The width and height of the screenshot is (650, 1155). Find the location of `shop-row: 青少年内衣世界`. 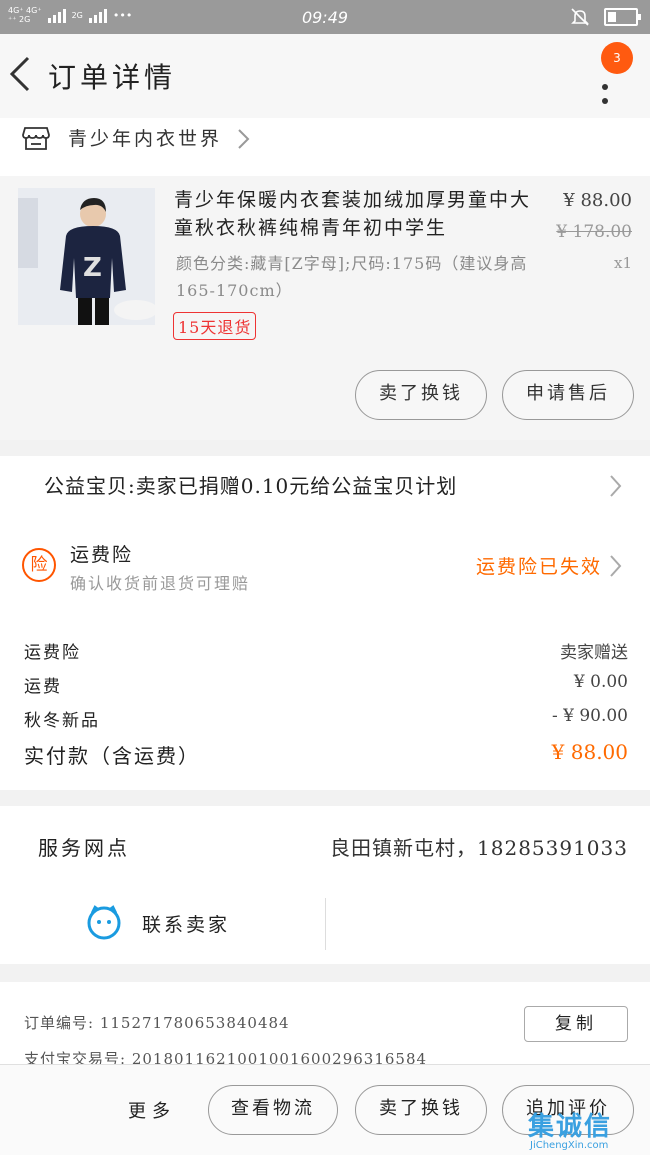

shop-row: 青少年内衣世界 is located at coordinates (325, 147).